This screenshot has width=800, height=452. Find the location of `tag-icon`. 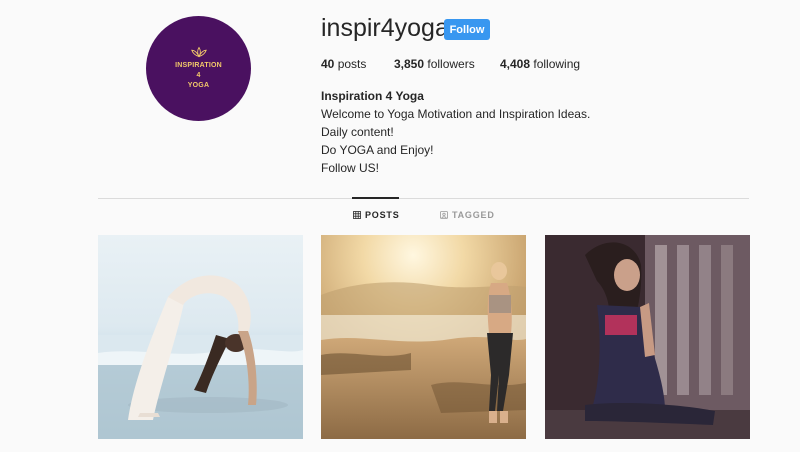

tag-icon is located at coordinates (444, 215).